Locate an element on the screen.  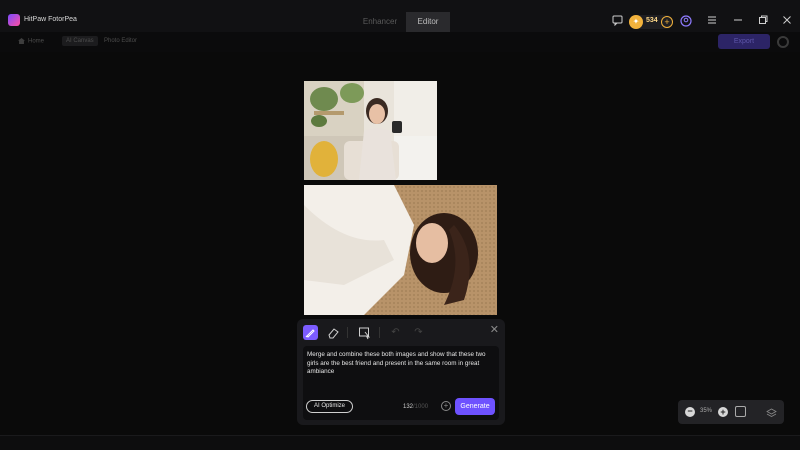
app-logo-icon is located at coordinates (14, 20).